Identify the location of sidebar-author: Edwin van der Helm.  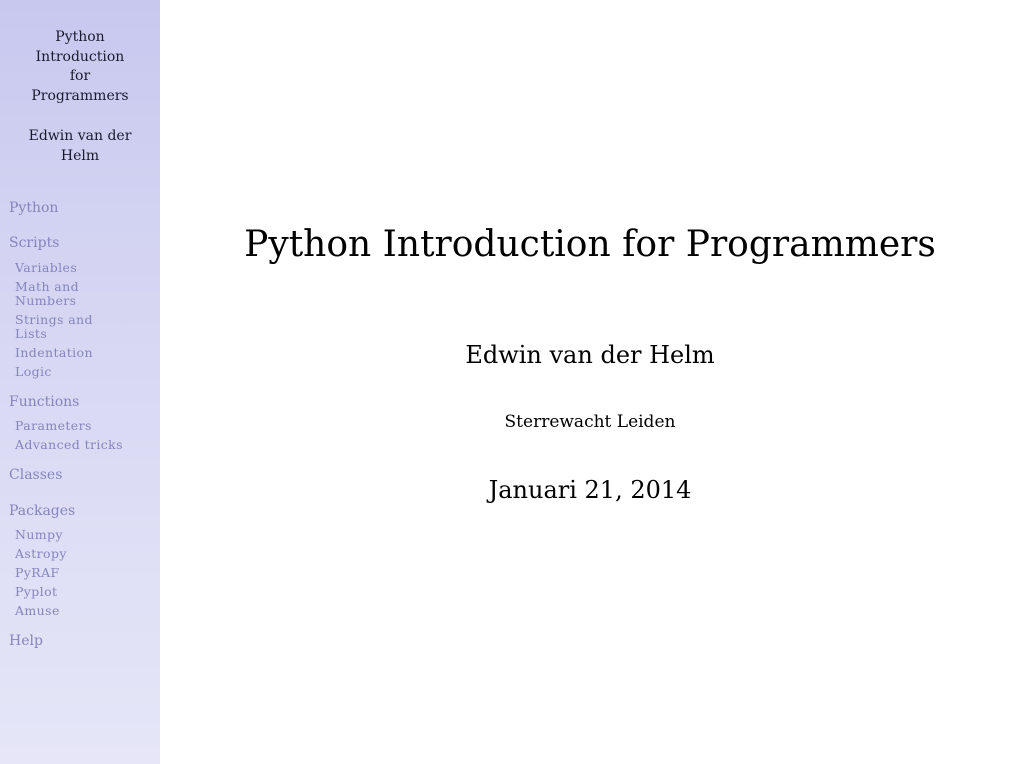
(80, 146).